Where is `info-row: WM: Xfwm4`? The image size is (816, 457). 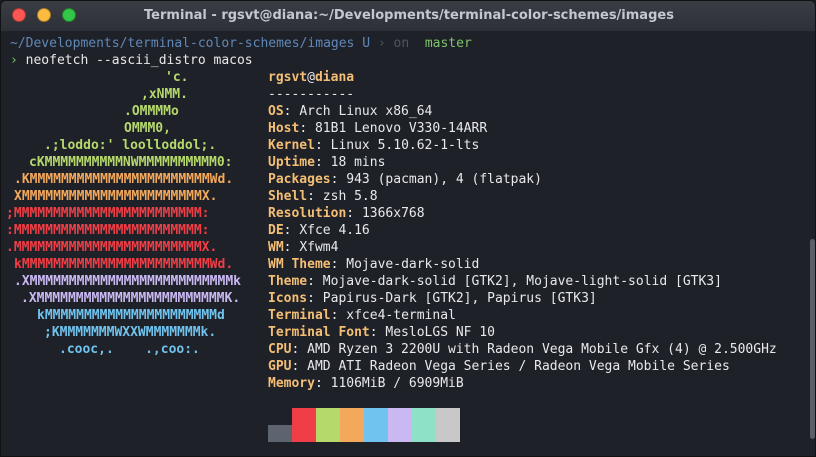 info-row: WM: Xfwm4 is located at coordinates (303, 247).